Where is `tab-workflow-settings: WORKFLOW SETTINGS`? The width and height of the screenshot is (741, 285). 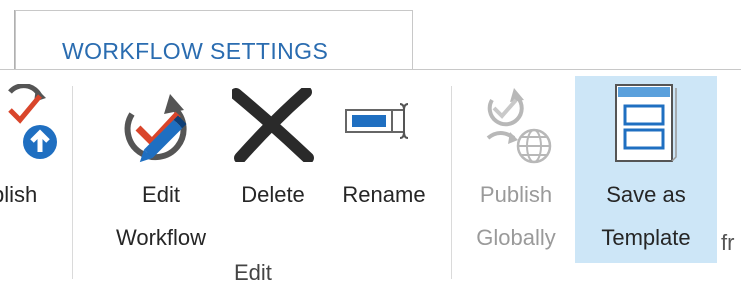 tab-workflow-settings: WORKFLOW SETTINGS is located at coordinates (214, 40).